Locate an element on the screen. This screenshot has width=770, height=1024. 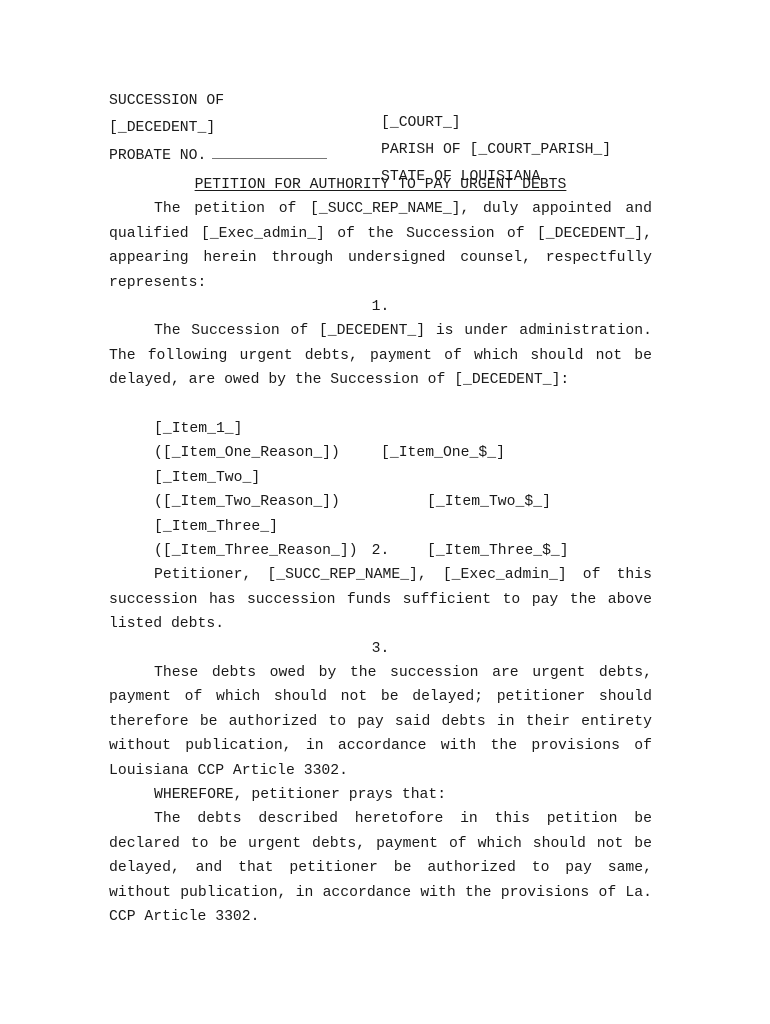
probate-number: PROBATE NO. is located at coordinates (218, 155).